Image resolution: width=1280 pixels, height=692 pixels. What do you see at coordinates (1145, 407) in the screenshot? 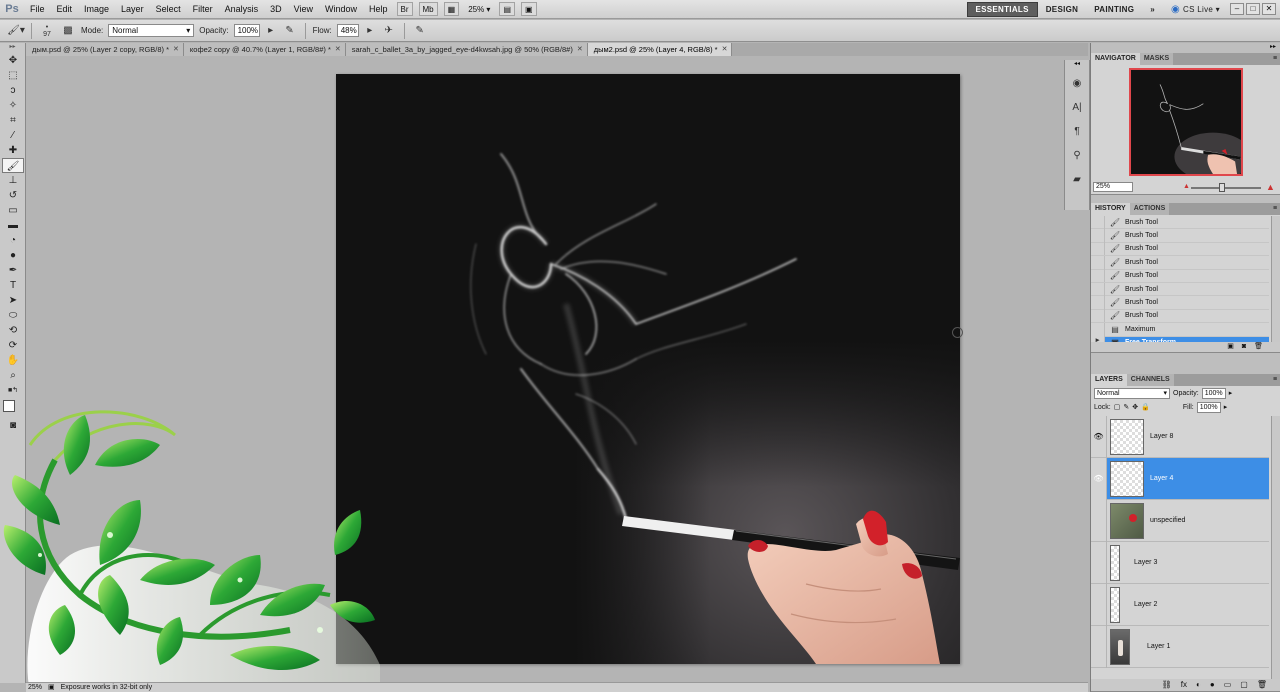
I see `lock-all-icon: 🔒` at bounding box center [1145, 407].